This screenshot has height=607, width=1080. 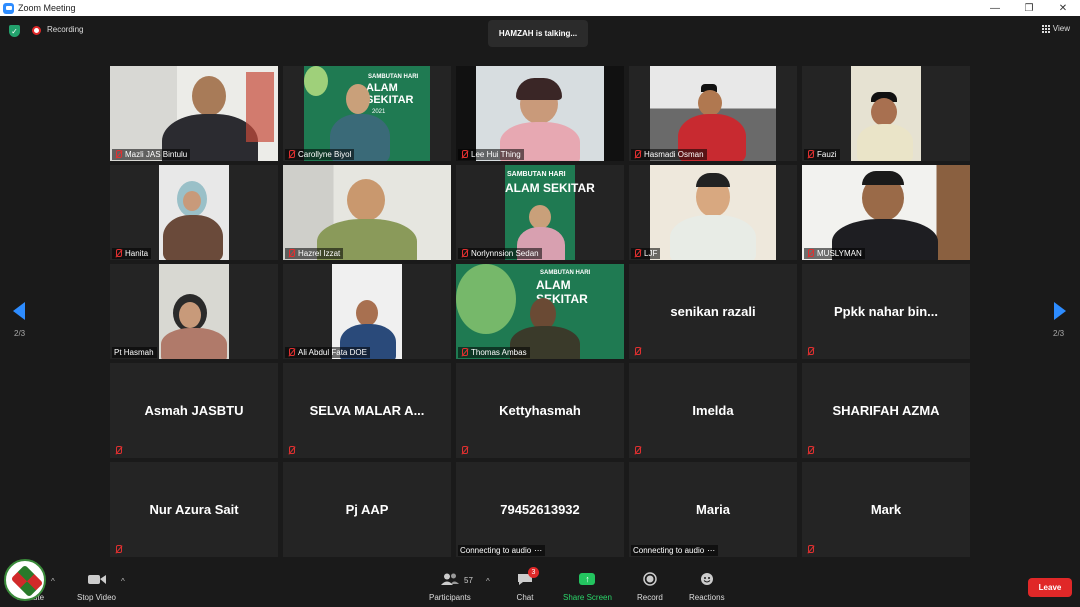 I want to click on participant-name-label: Hazrel Izzat, so click(x=314, y=253).